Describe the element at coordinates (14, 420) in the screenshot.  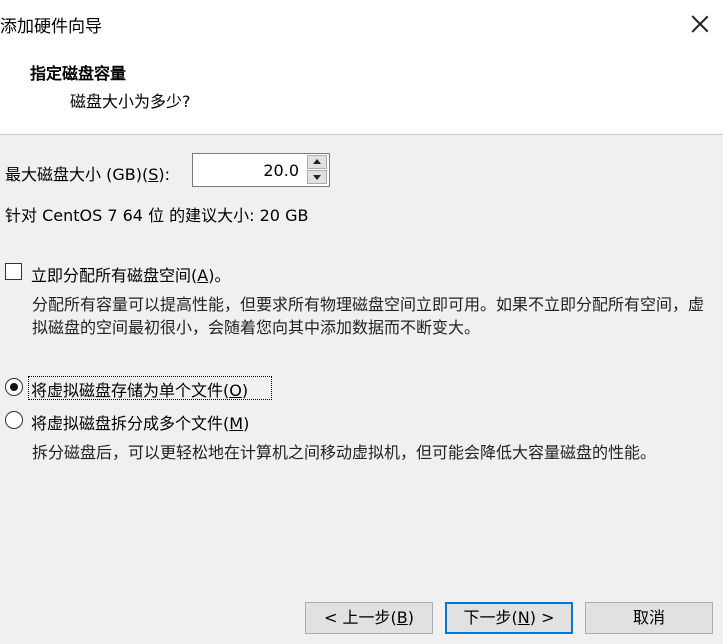
I see `split-files-radio` at that location.